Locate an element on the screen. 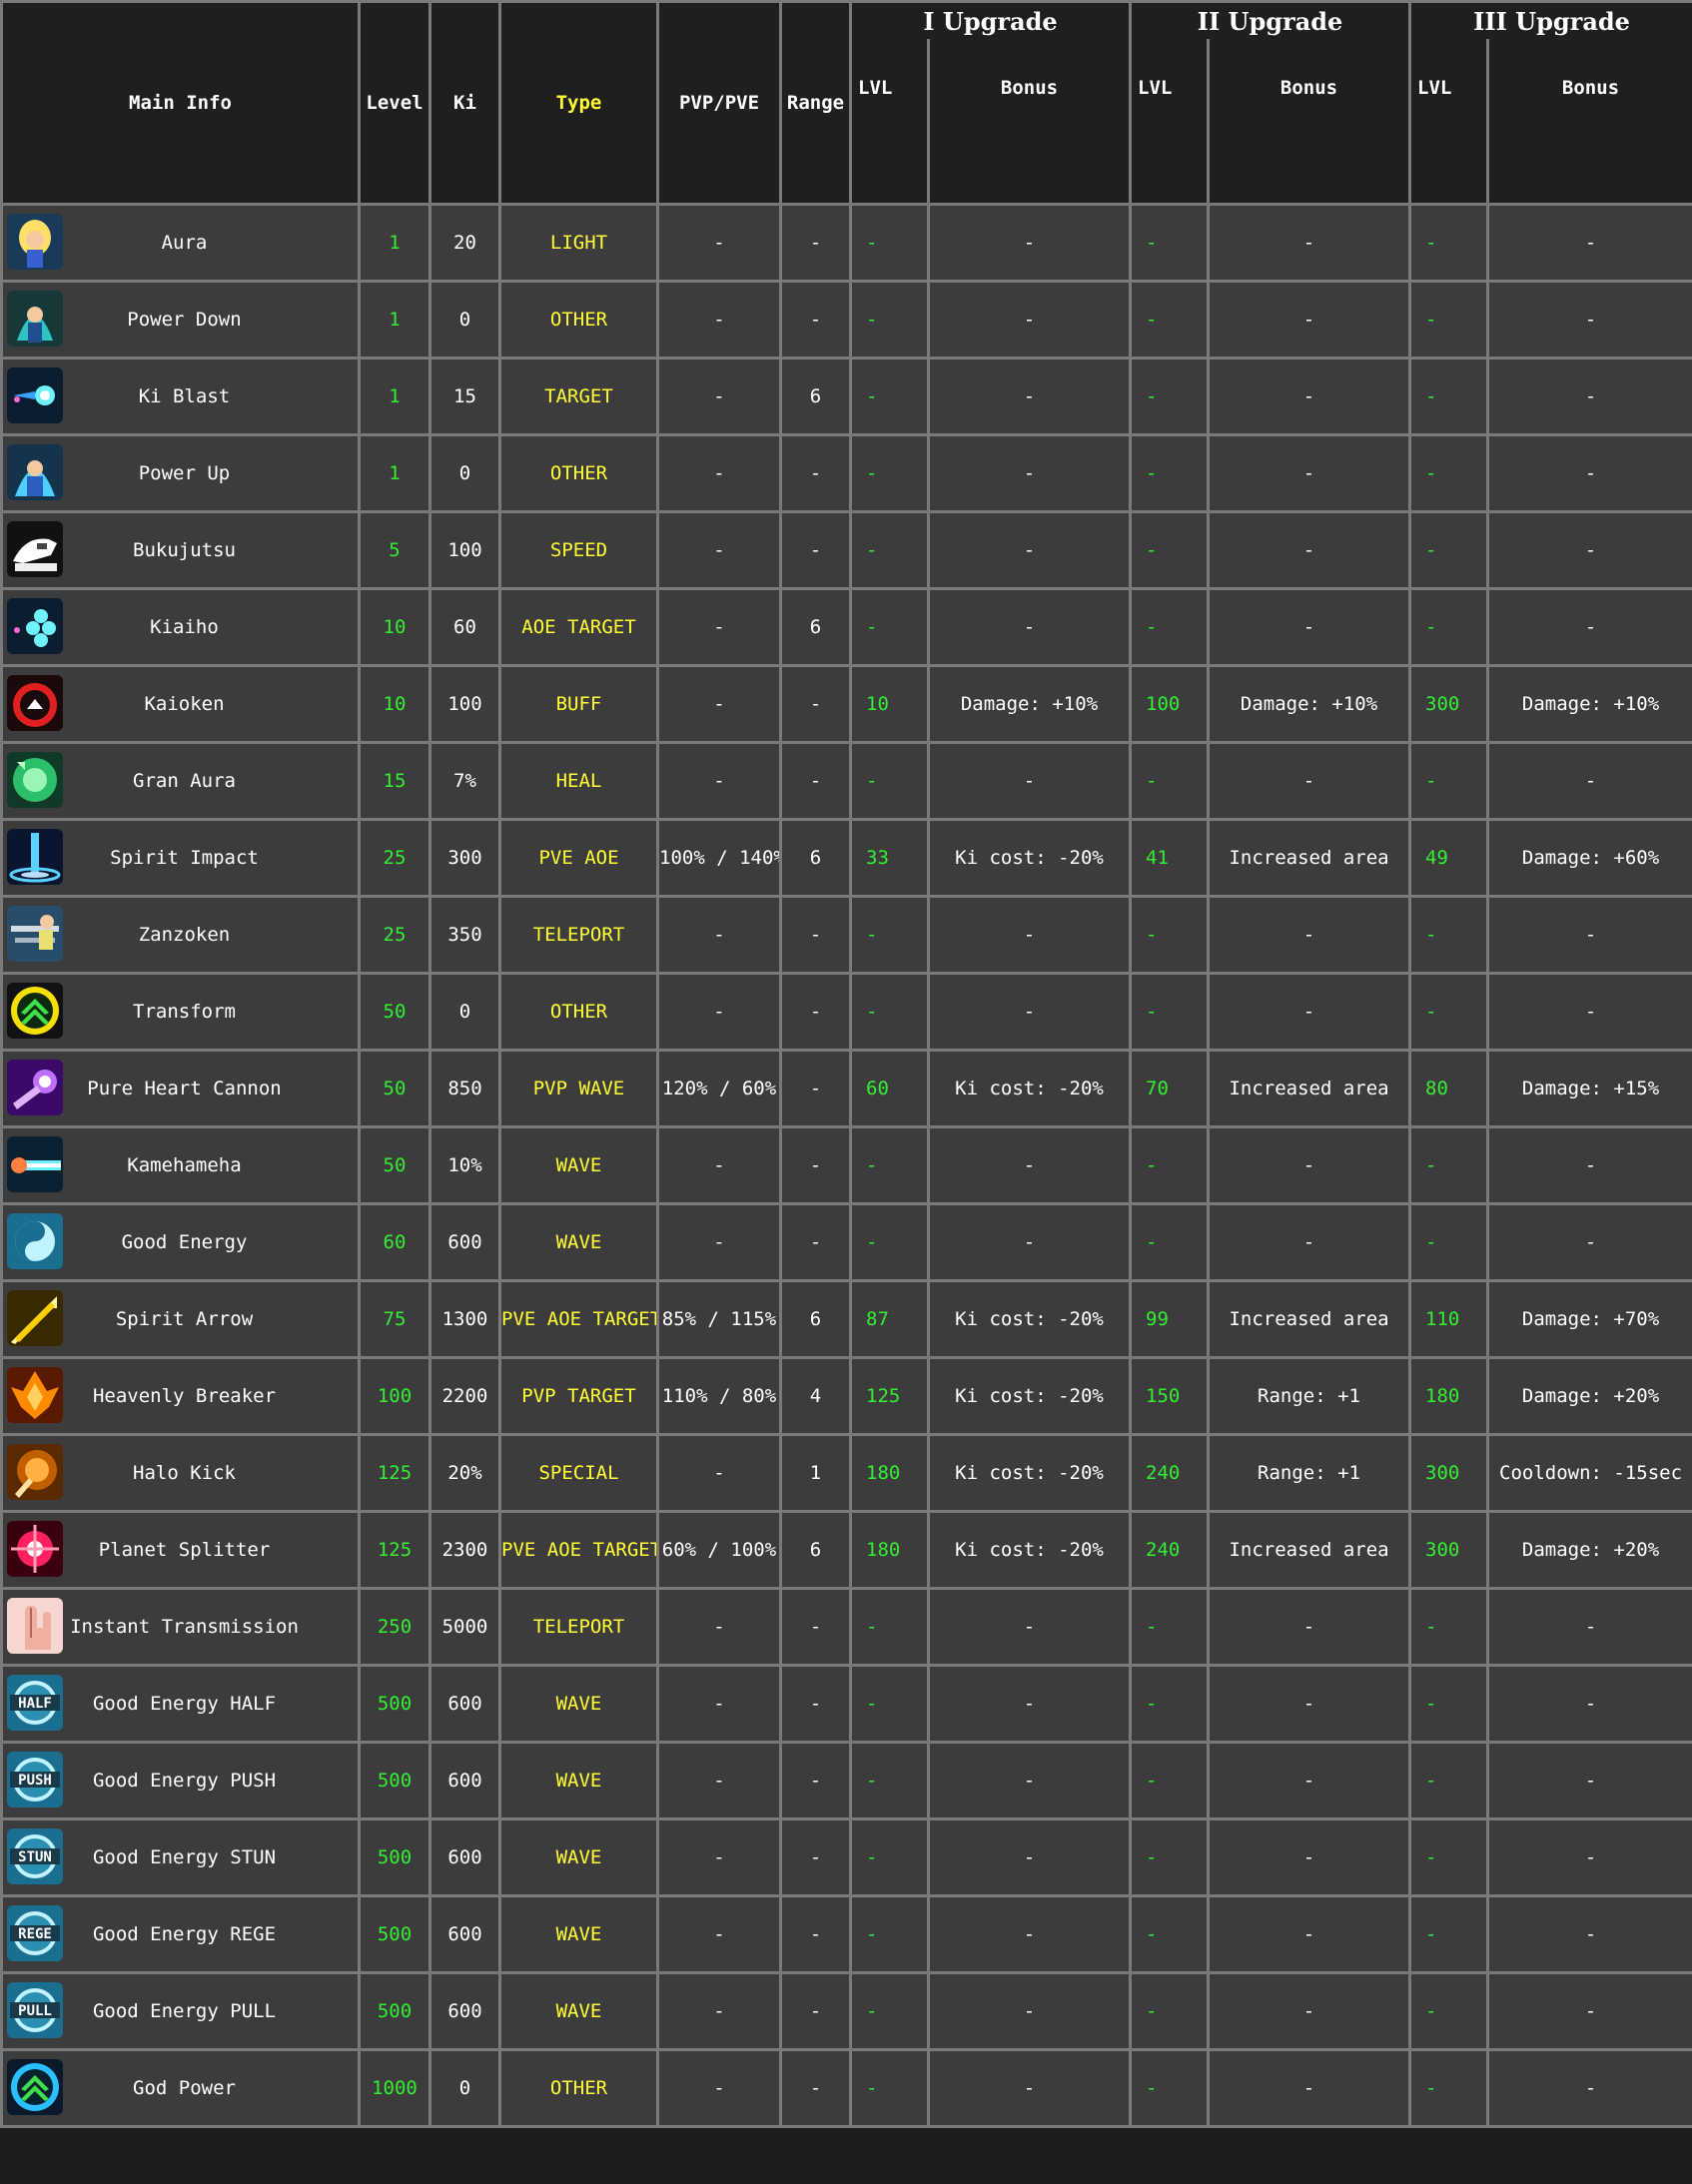 The image size is (1692, 2184). type-cell: SPEED is located at coordinates (578, 550).